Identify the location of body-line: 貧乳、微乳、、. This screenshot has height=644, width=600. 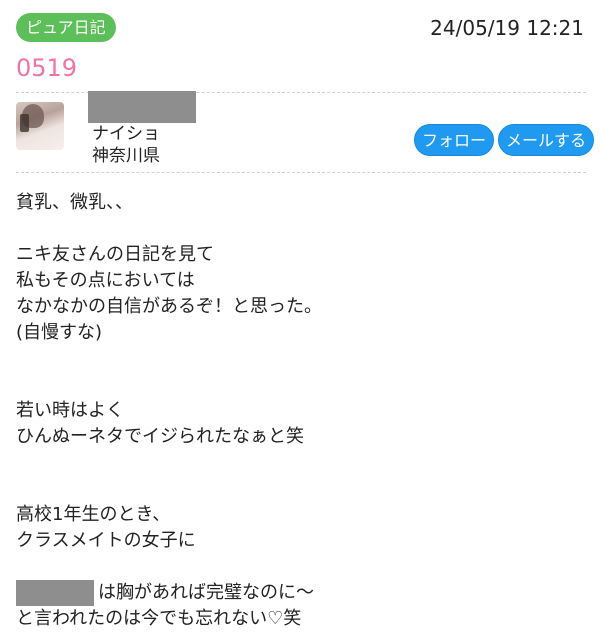
(74, 202).